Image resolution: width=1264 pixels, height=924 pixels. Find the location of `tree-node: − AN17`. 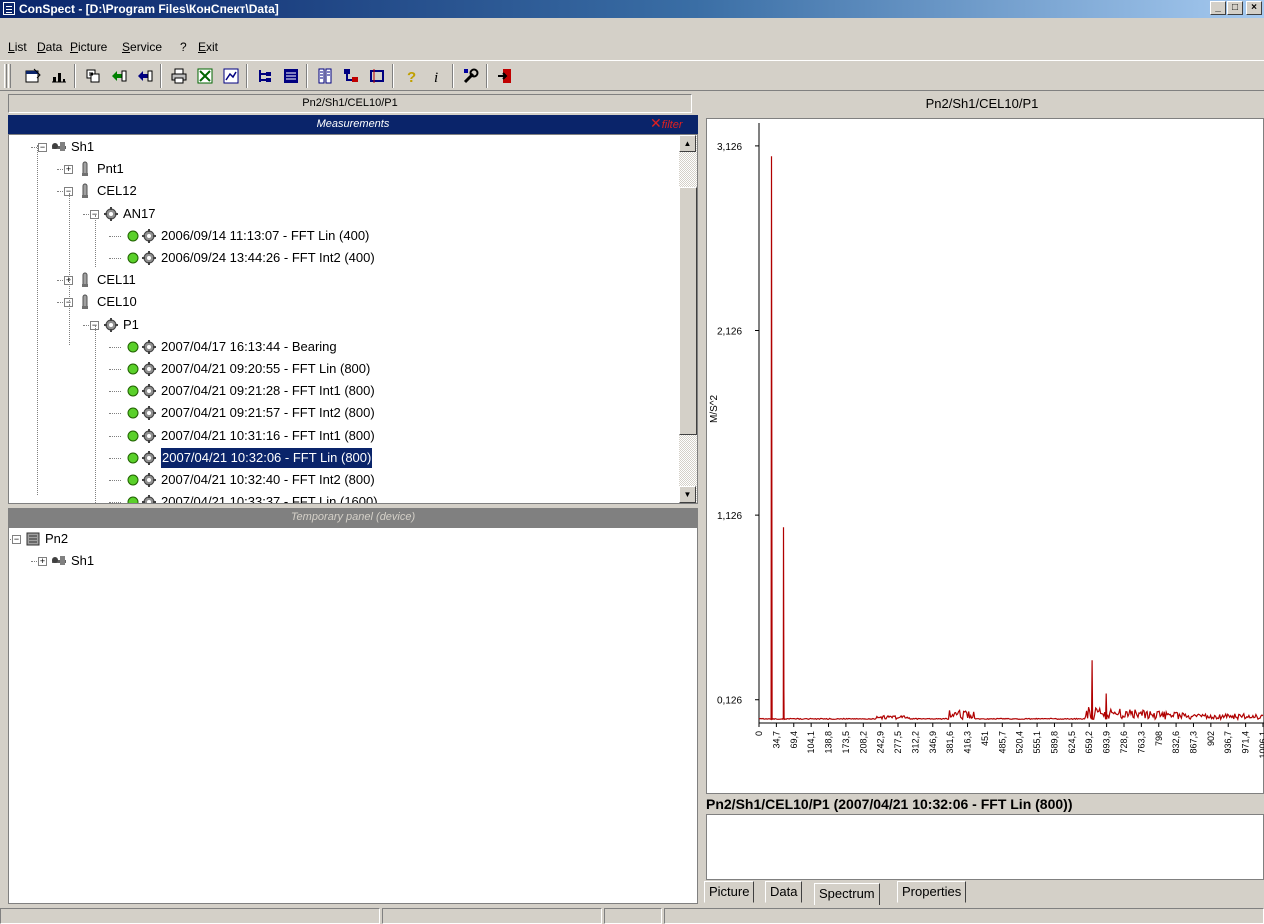

tree-node: − AN17 is located at coordinates (353, 214).